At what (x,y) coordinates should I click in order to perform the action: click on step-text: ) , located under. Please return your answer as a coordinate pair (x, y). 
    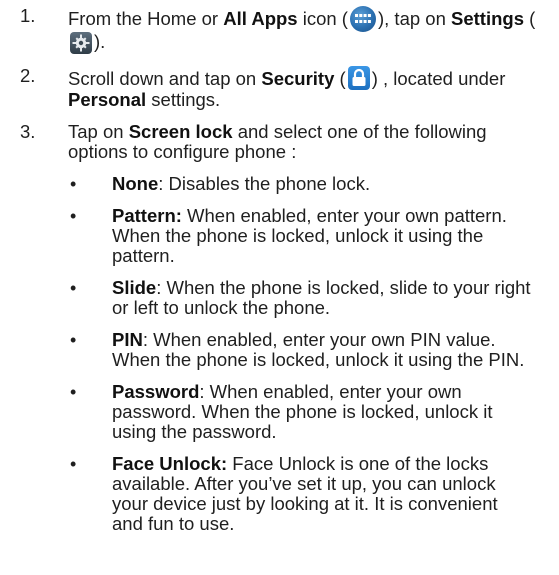
    Looking at the image, I should click on (438, 78).